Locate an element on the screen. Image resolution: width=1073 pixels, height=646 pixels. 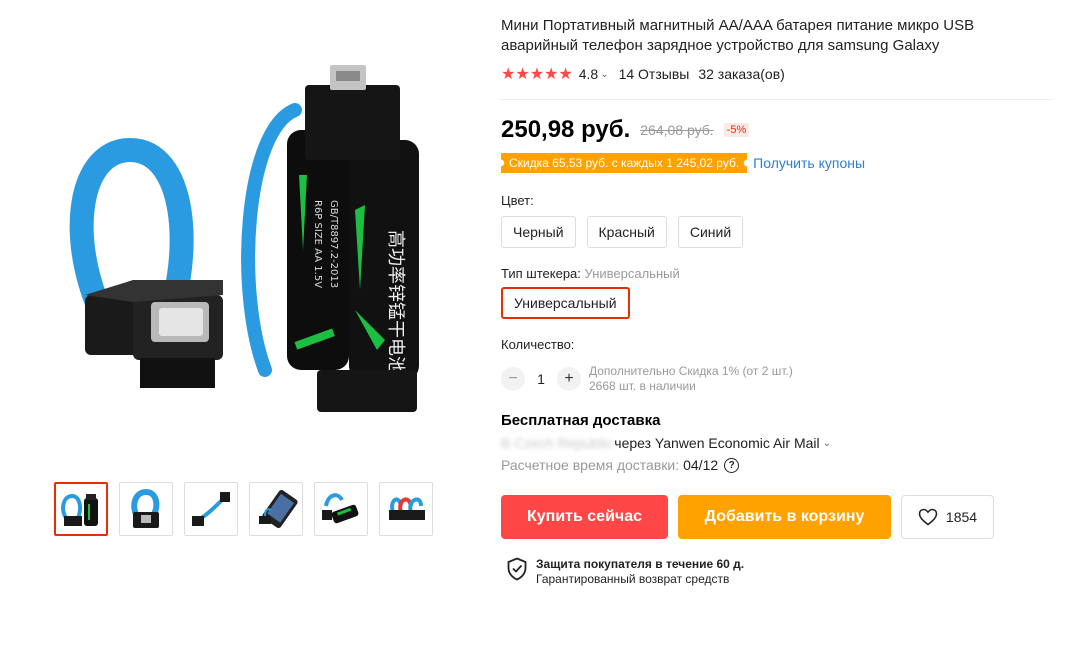
plug-type-title: Тип штекера: is located at coordinates (541, 273).